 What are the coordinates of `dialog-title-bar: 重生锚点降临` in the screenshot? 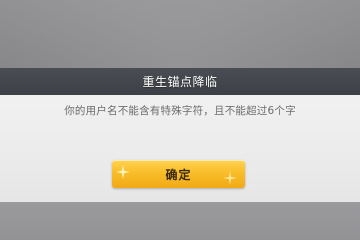 It's located at (180, 81).